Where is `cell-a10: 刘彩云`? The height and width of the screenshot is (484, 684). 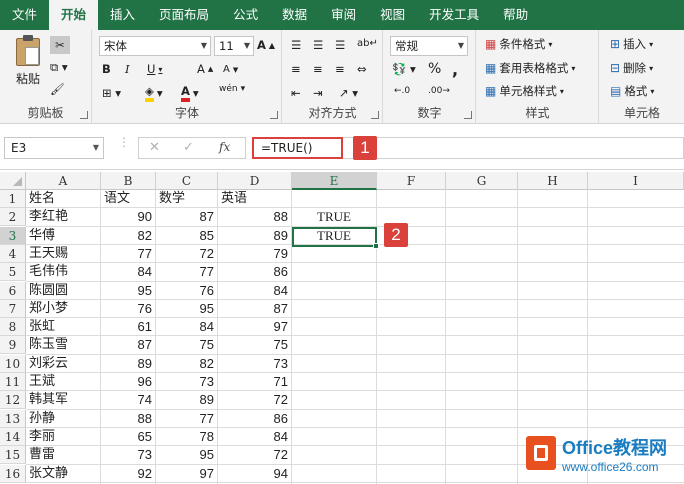
cell-a10: 刘彩云 is located at coordinates (63, 364).